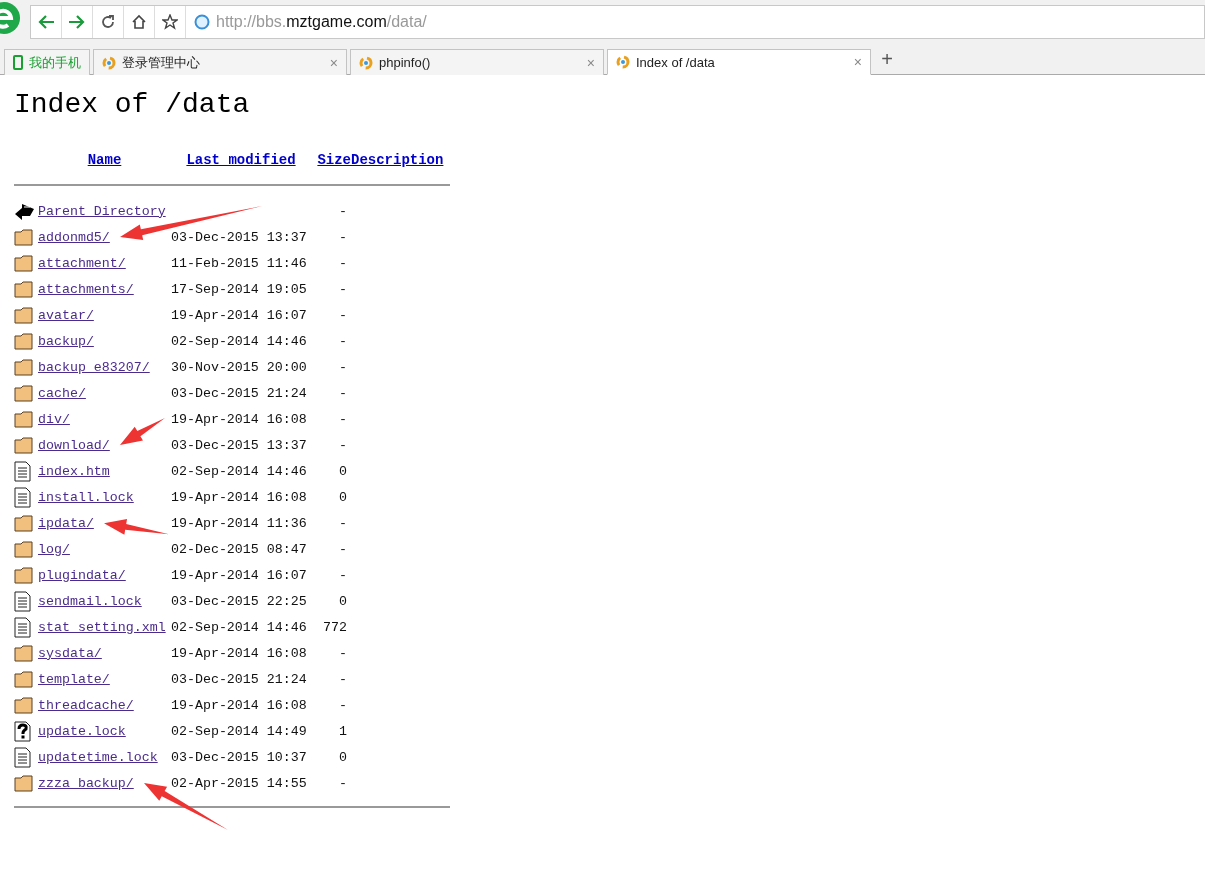 This screenshot has width=1205, height=870. I want to click on file-link: sysdata/, so click(104, 653).